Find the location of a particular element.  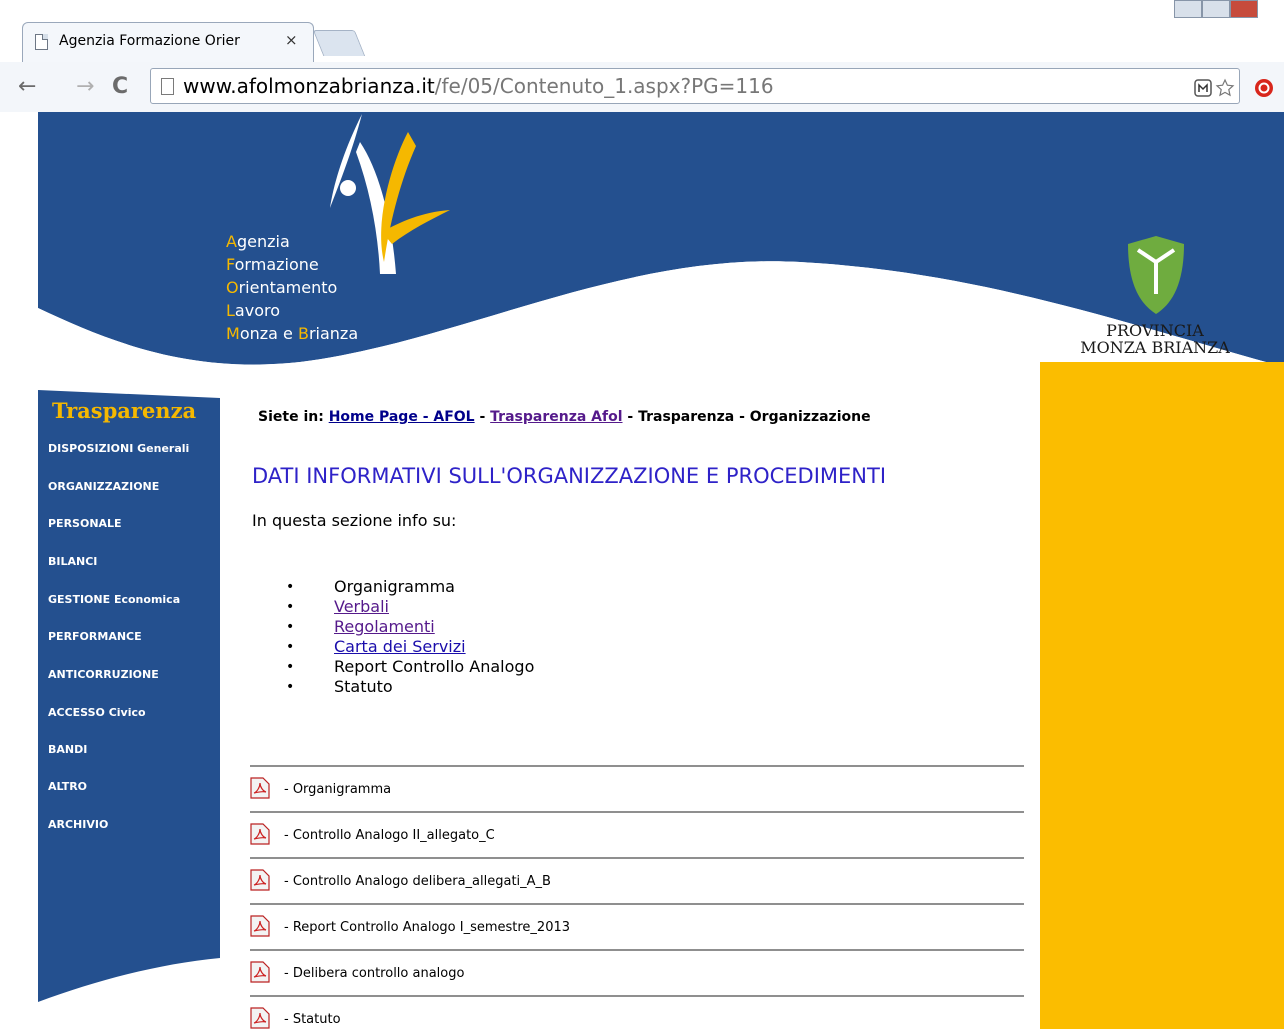

file-row: - Statuto is located at coordinates (637, 1012).